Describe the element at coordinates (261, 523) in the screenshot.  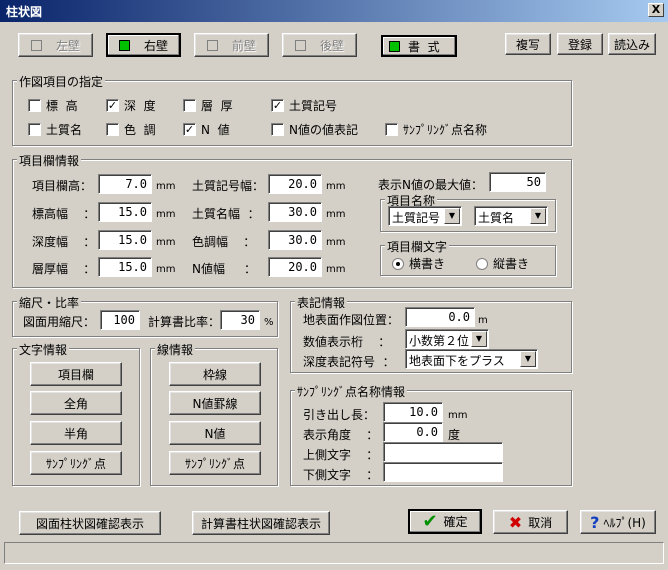
I see `calc-confirm-button: 計算書柱状図確認表示` at that location.